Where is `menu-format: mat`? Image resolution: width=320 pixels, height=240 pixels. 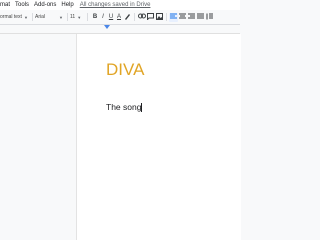 menu-format: mat is located at coordinates (5, 5).